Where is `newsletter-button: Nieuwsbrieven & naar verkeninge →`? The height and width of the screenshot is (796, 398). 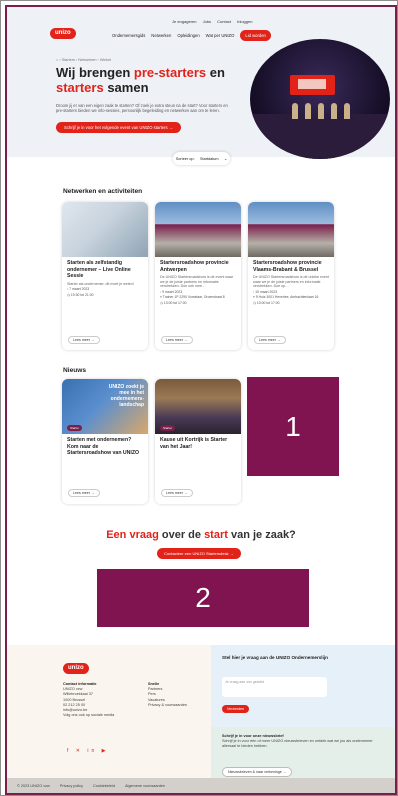 newsletter-button: Nieuwsbrieven & naar verkeninge → is located at coordinates (257, 772).